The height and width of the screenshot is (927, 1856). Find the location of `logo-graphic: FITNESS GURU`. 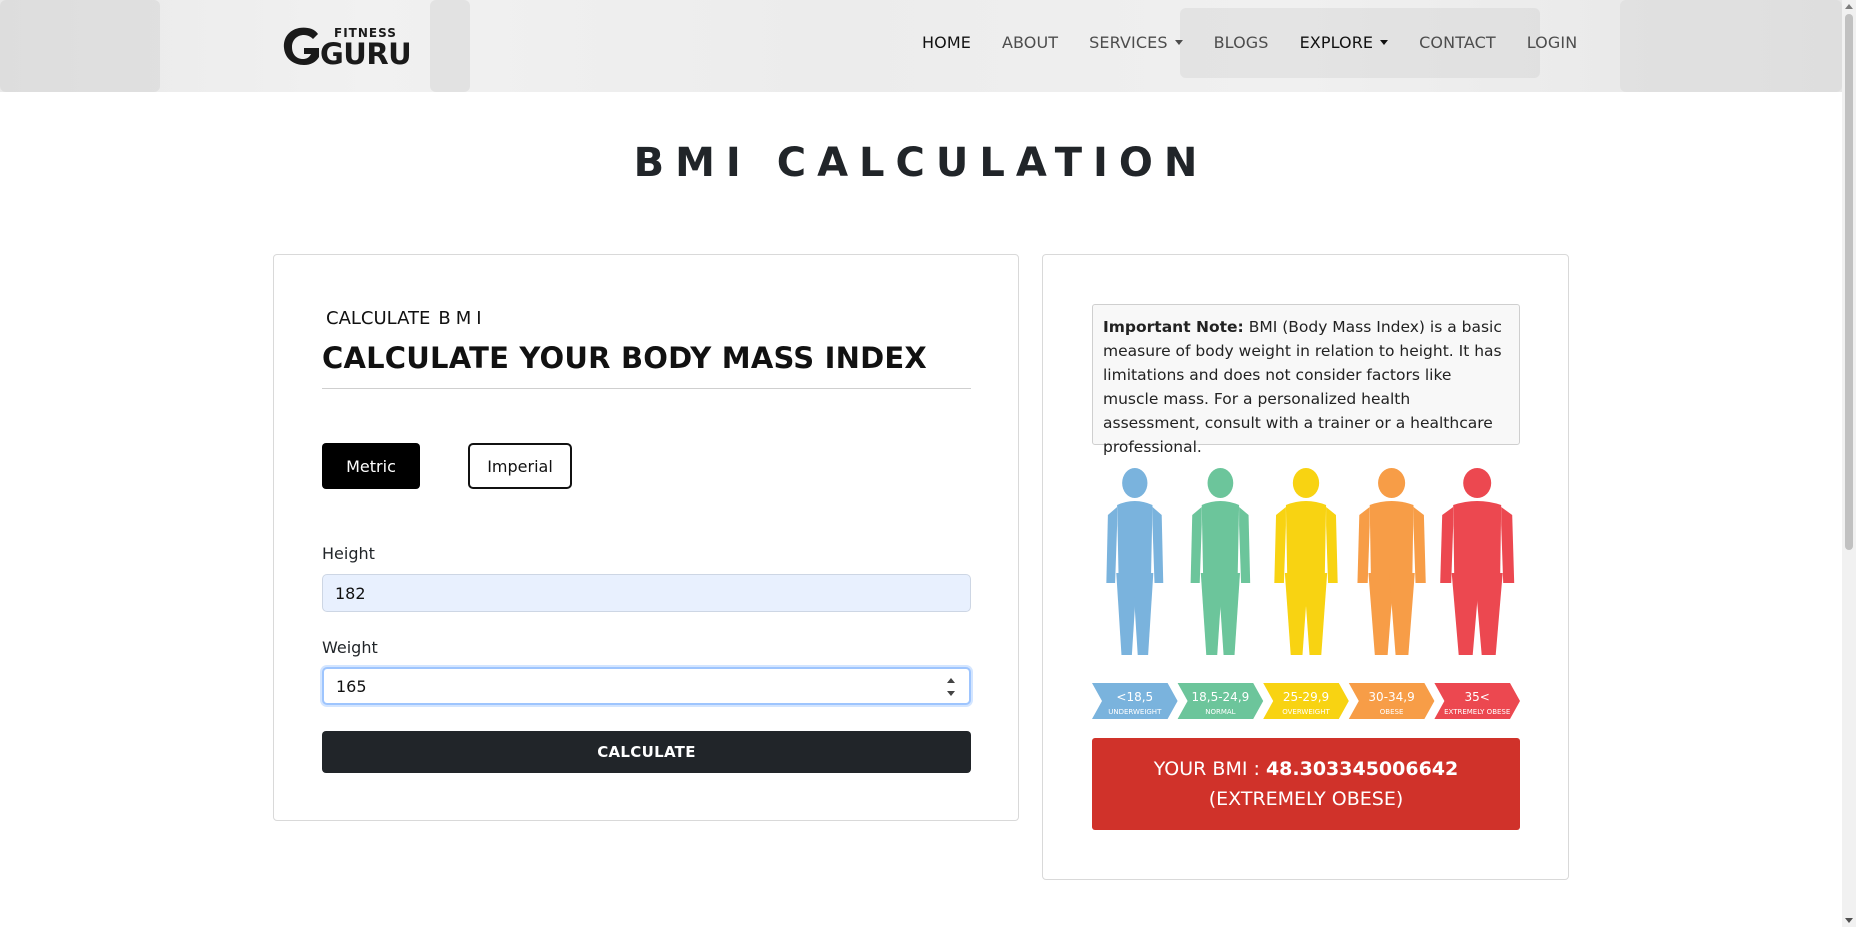

logo-graphic: FITNESS GURU is located at coordinates (347, 48).